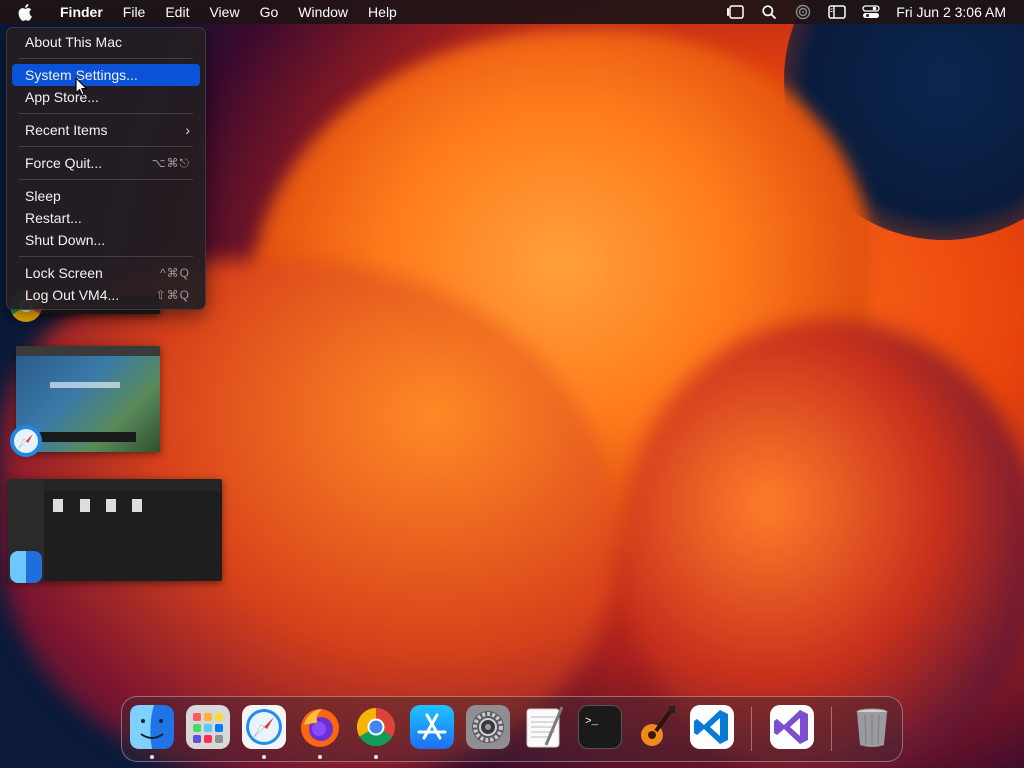 The image size is (1024, 768). I want to click on textedit-icon, so click(545, 727).